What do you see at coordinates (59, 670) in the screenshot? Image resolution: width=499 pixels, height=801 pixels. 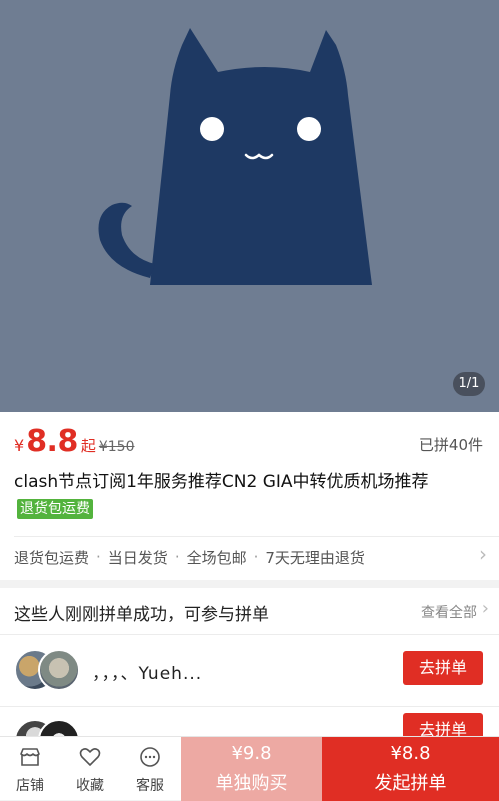 I see `avatar` at bounding box center [59, 670].